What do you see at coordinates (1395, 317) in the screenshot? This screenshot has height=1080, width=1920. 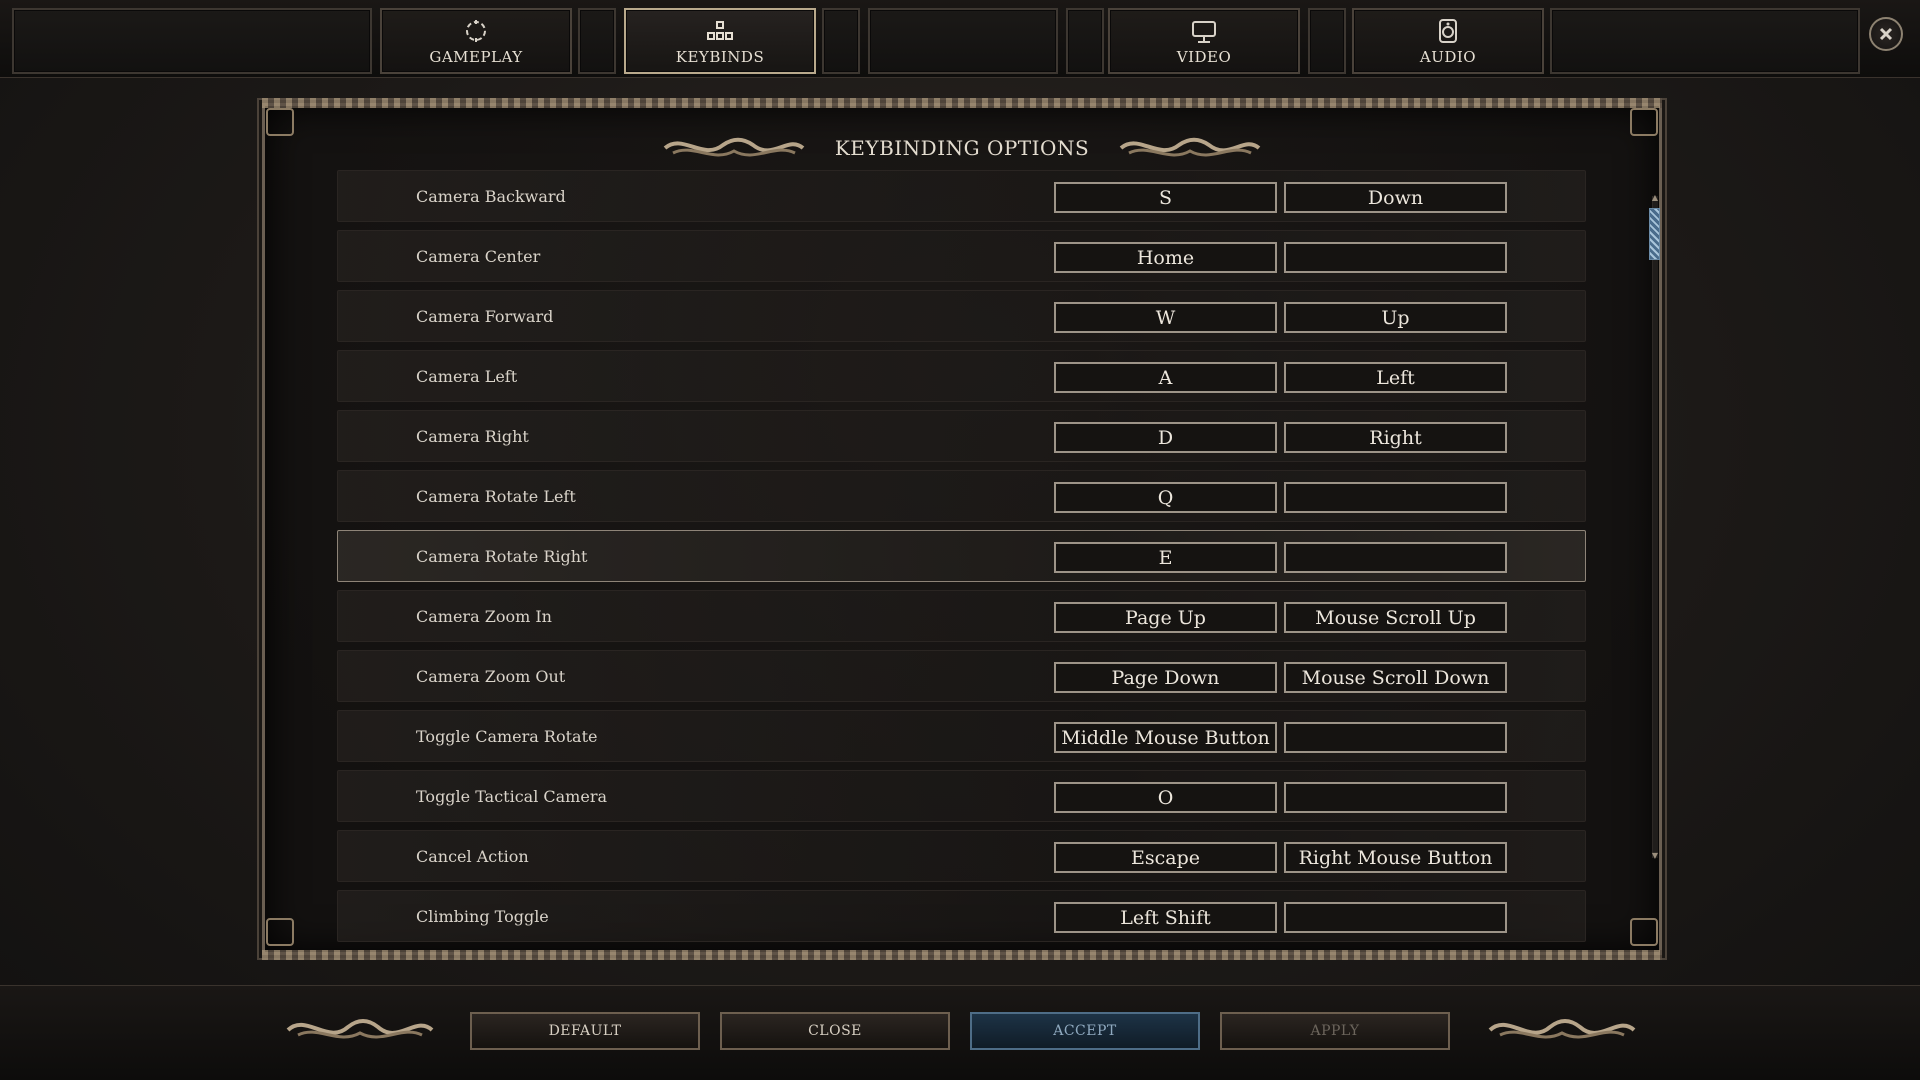 I see `secondary-key-button: Up` at bounding box center [1395, 317].